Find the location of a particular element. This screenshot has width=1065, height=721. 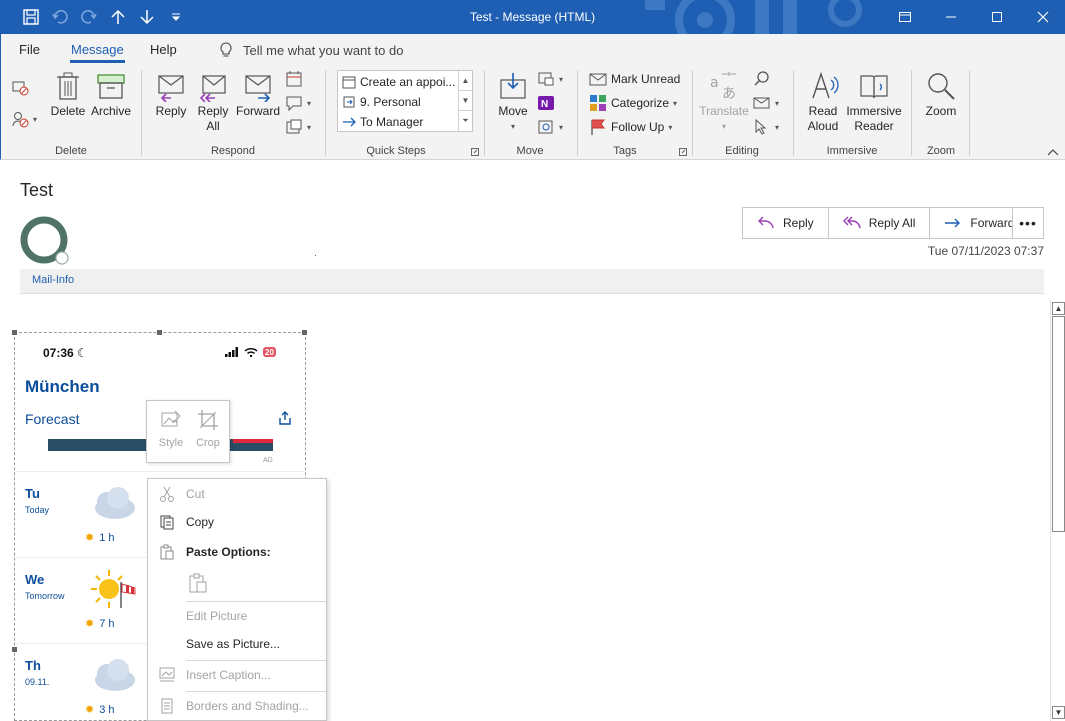

group-separator is located at coordinates (325, 113).